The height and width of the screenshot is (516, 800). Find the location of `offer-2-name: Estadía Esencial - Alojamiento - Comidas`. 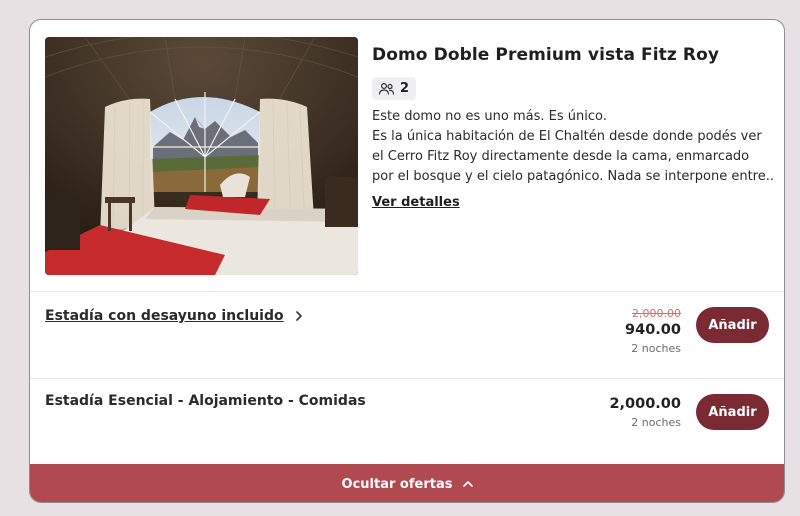

offer-2-name: Estadía Esencial - Alojamiento - Comidas is located at coordinates (205, 401).